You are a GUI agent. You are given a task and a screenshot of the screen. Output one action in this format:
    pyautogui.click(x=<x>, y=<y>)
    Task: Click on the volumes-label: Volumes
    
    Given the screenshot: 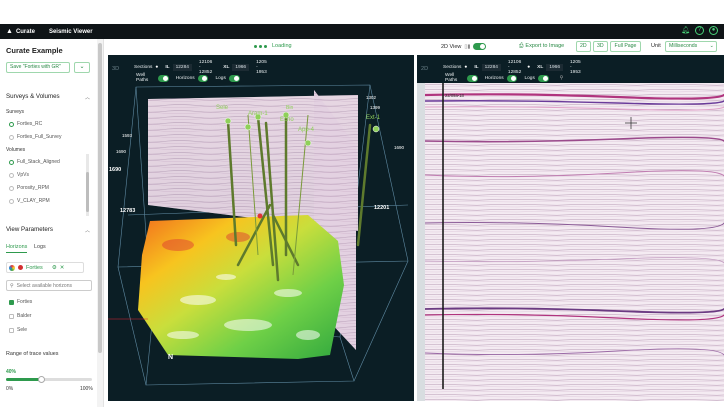 What is the action you would take?
    pyautogui.click(x=16, y=150)
    